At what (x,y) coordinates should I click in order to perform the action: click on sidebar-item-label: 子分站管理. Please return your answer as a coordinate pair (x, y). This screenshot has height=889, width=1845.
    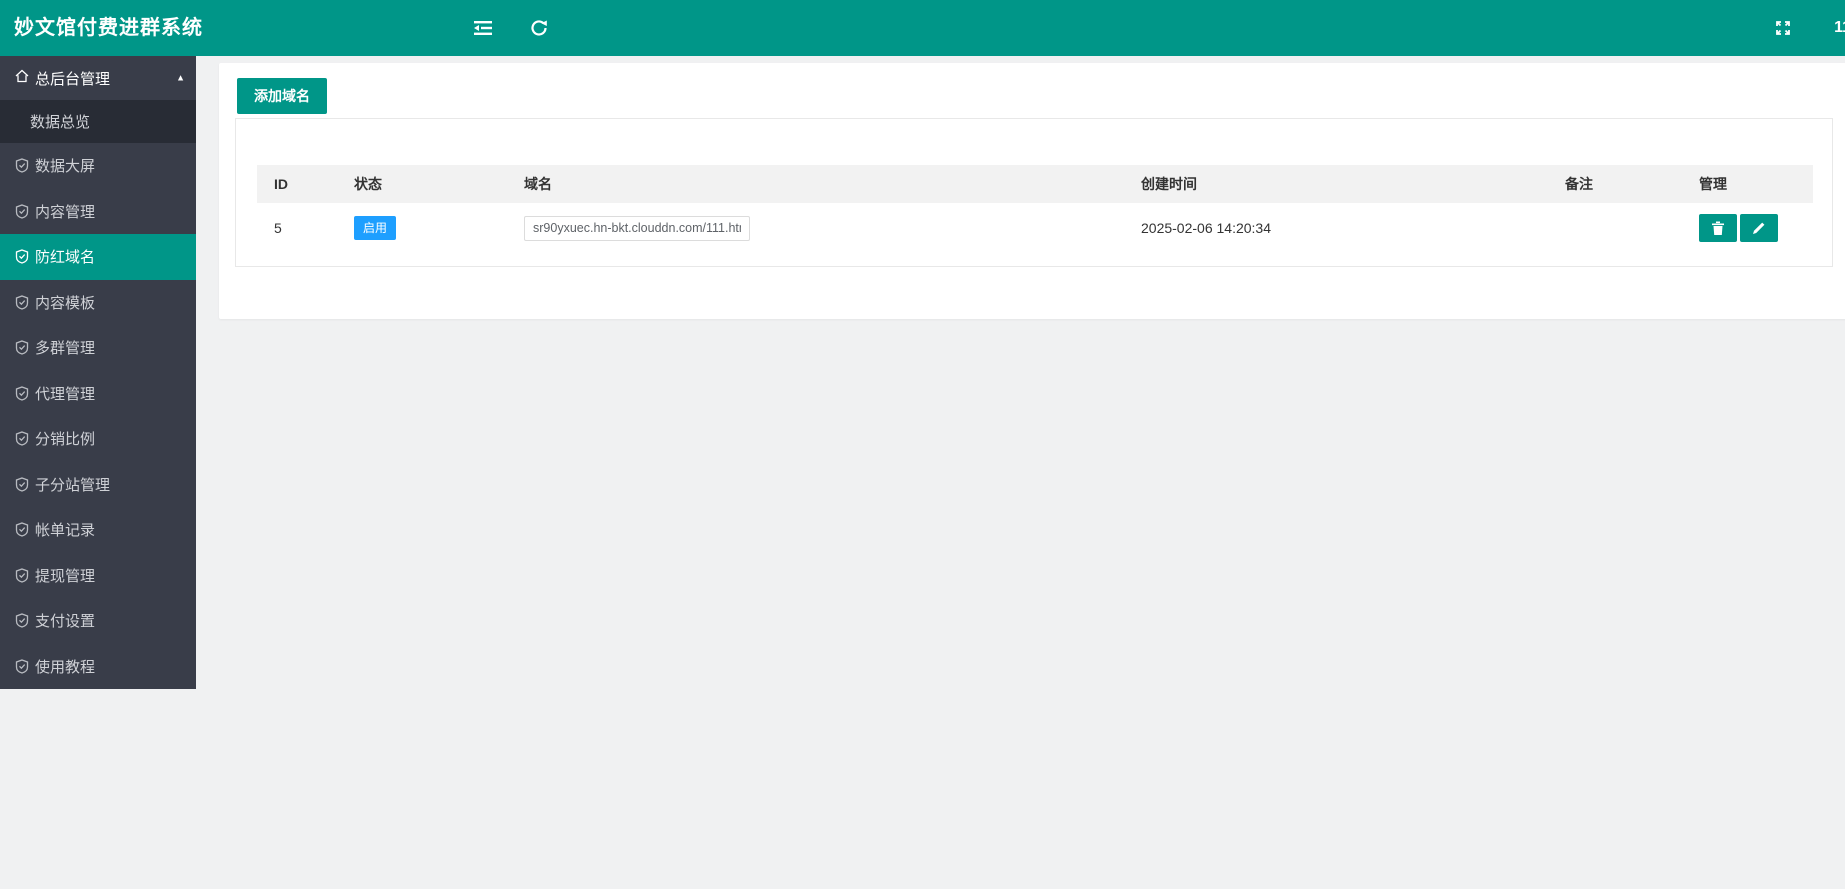
    Looking at the image, I should click on (73, 485).